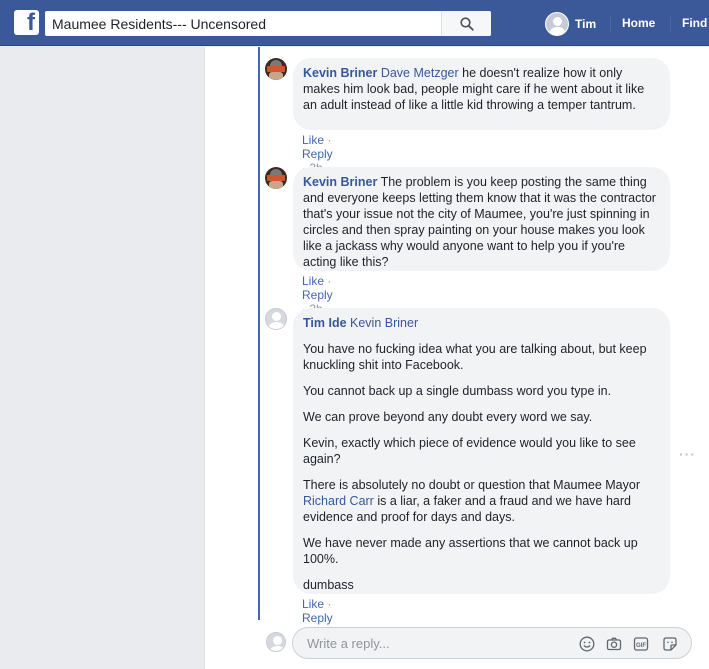  Describe the element at coordinates (259, 333) in the screenshot. I see `thread-indicator-line` at that location.